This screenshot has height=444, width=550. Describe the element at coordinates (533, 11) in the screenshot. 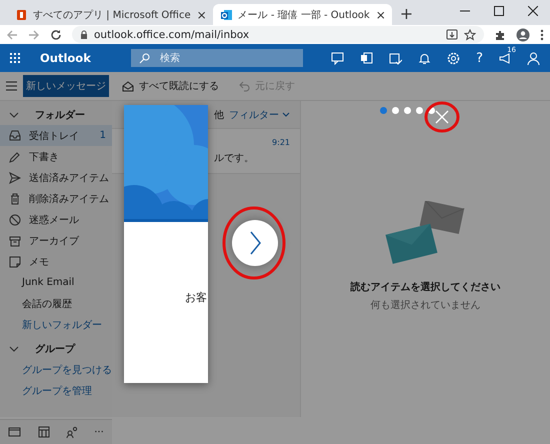

I see `close-icon` at that location.